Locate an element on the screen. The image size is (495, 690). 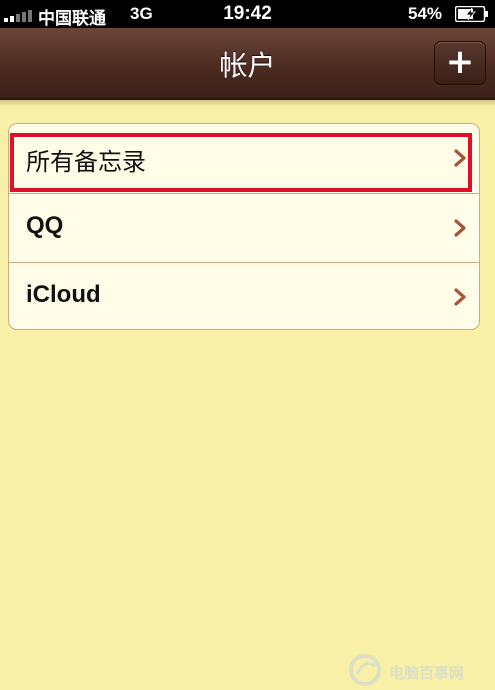
navigation-bar: 帐户 + is located at coordinates (247, 64).